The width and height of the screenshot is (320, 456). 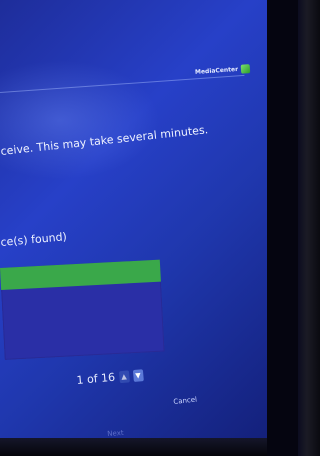 I want to click on instruction-text: ceive. This may take several minutes., so click(x=104, y=140).